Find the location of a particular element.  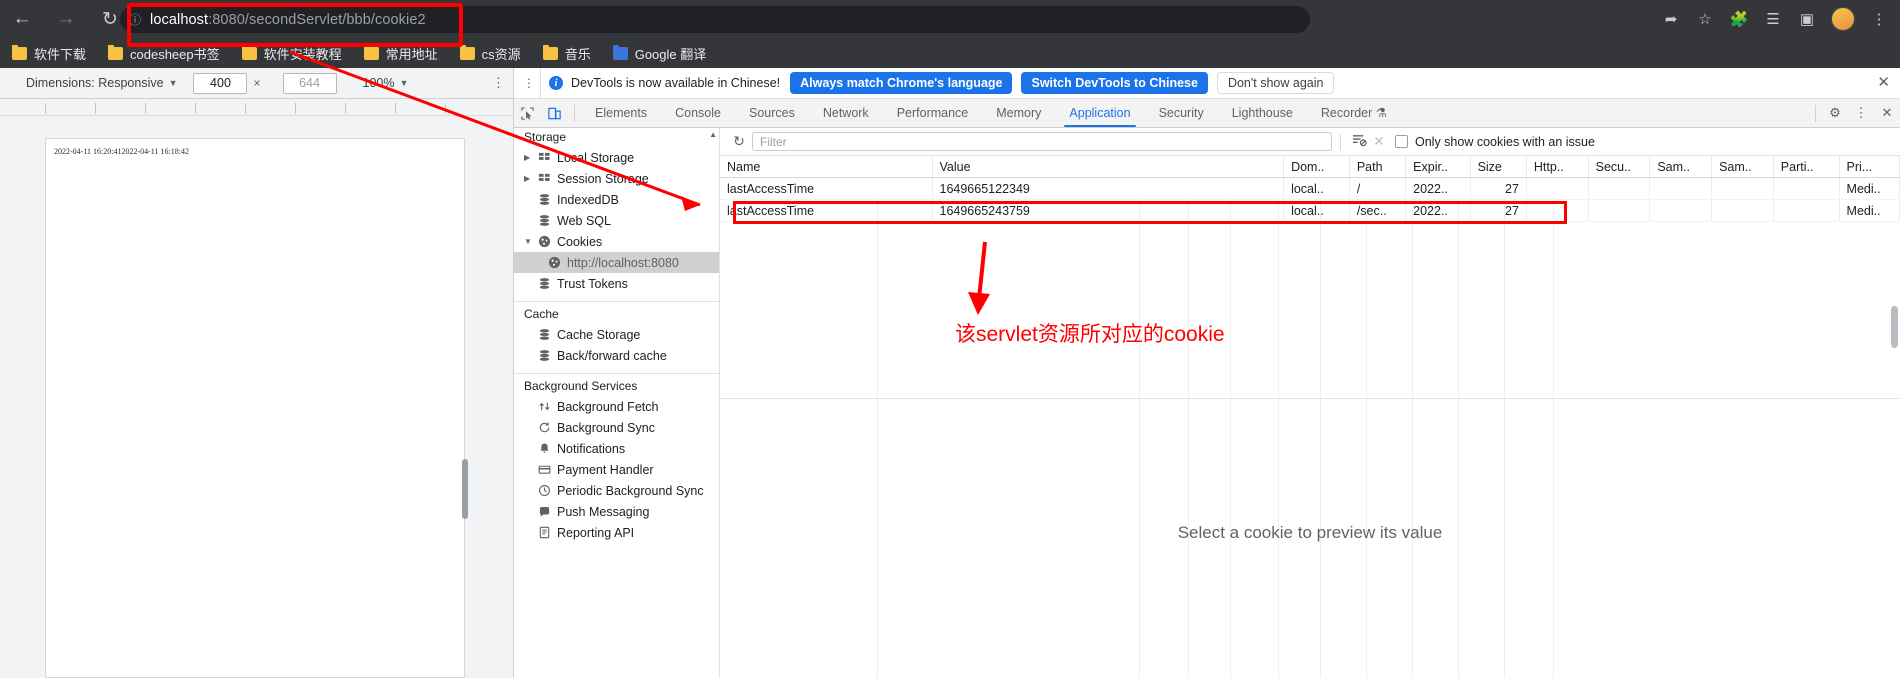

chevron-up-icon: ▲ is located at coordinates (713, 134).